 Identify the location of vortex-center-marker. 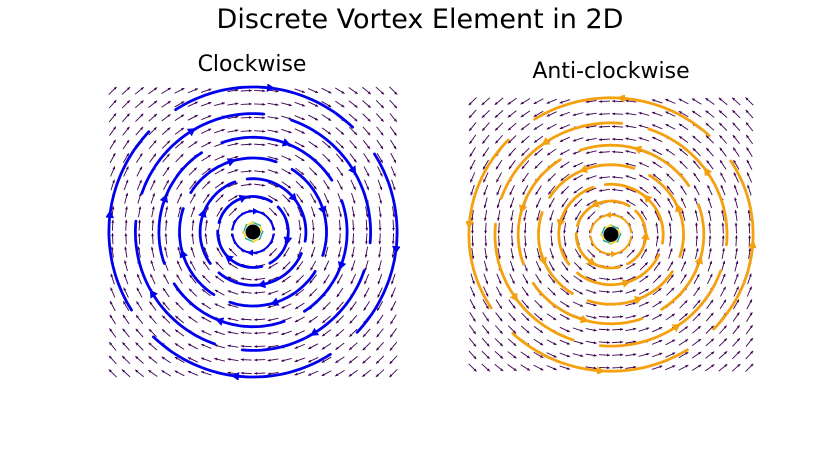
(611, 234).